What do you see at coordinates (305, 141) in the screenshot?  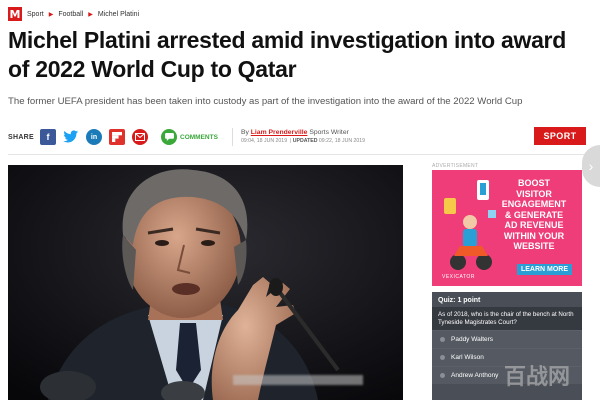 I see `updated-label: UPDATED` at bounding box center [305, 141].